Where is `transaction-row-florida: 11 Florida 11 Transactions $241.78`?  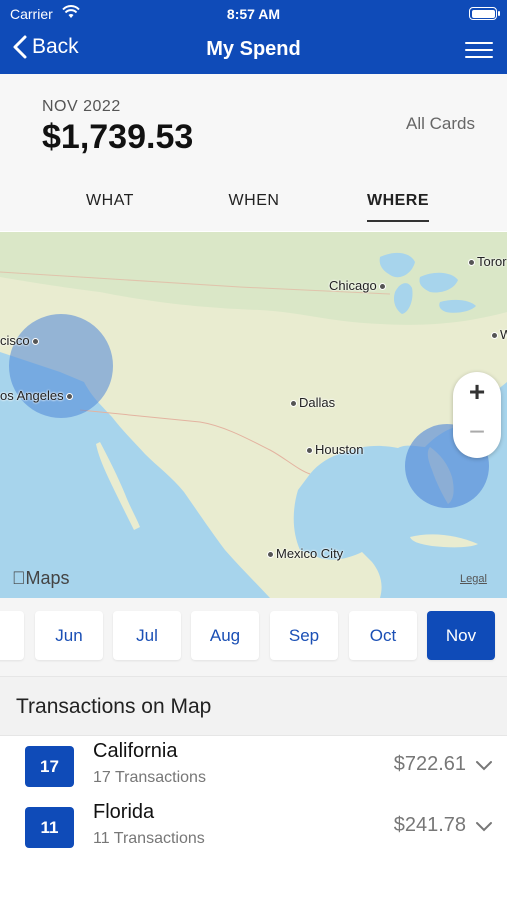 transaction-row-florida: 11 Florida 11 Transactions $241.78 is located at coordinates (253, 829).